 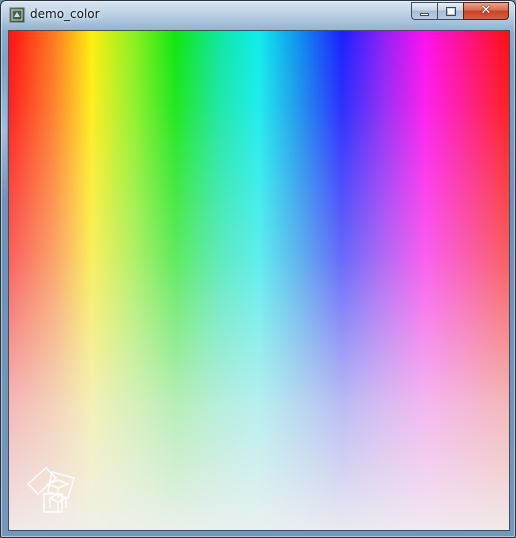 I want to click on titlebar: demo_color ✕, so click(x=258, y=15).